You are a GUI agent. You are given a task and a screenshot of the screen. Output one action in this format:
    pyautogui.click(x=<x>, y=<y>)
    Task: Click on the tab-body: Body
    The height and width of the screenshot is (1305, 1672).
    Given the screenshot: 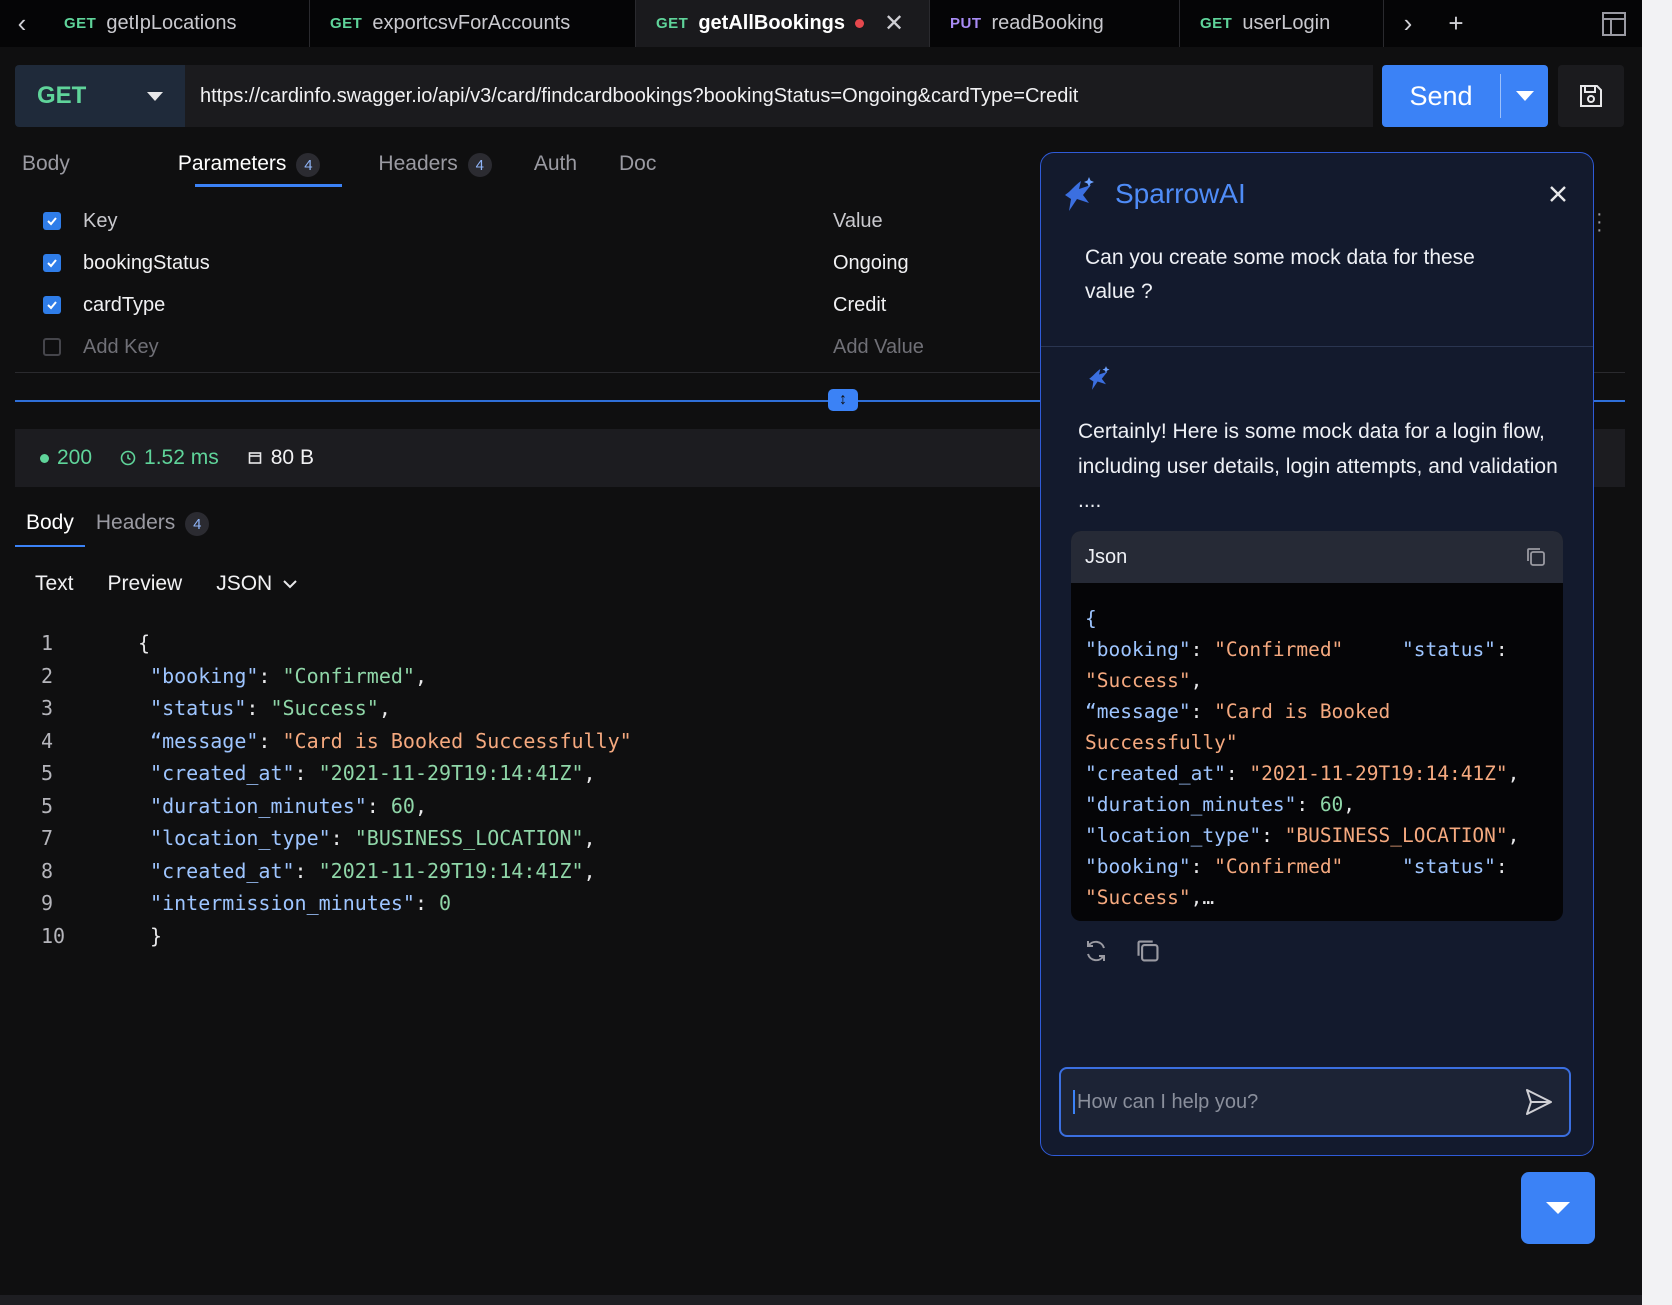 What is the action you would take?
    pyautogui.click(x=46, y=166)
    